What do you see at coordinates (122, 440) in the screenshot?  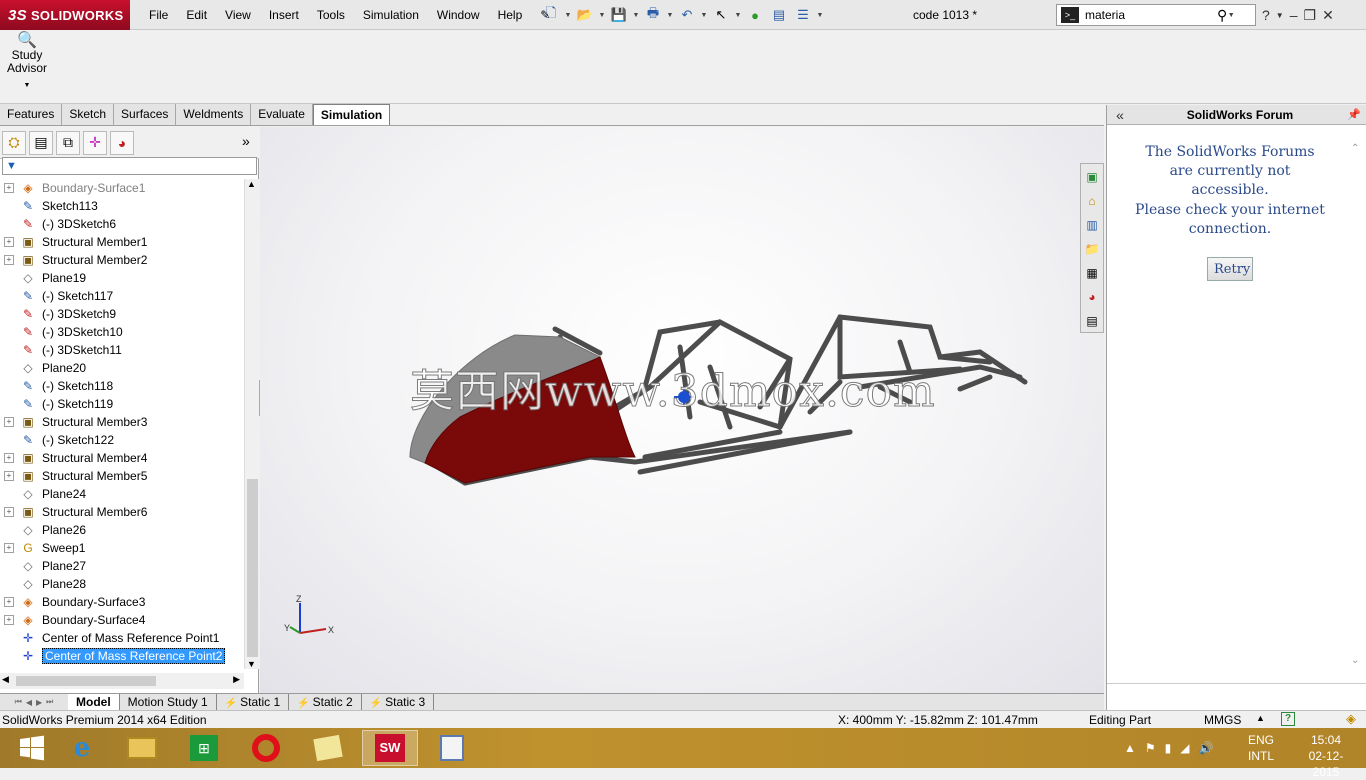 I see `tree-item: ✎ (-) Sketch122` at bounding box center [122, 440].